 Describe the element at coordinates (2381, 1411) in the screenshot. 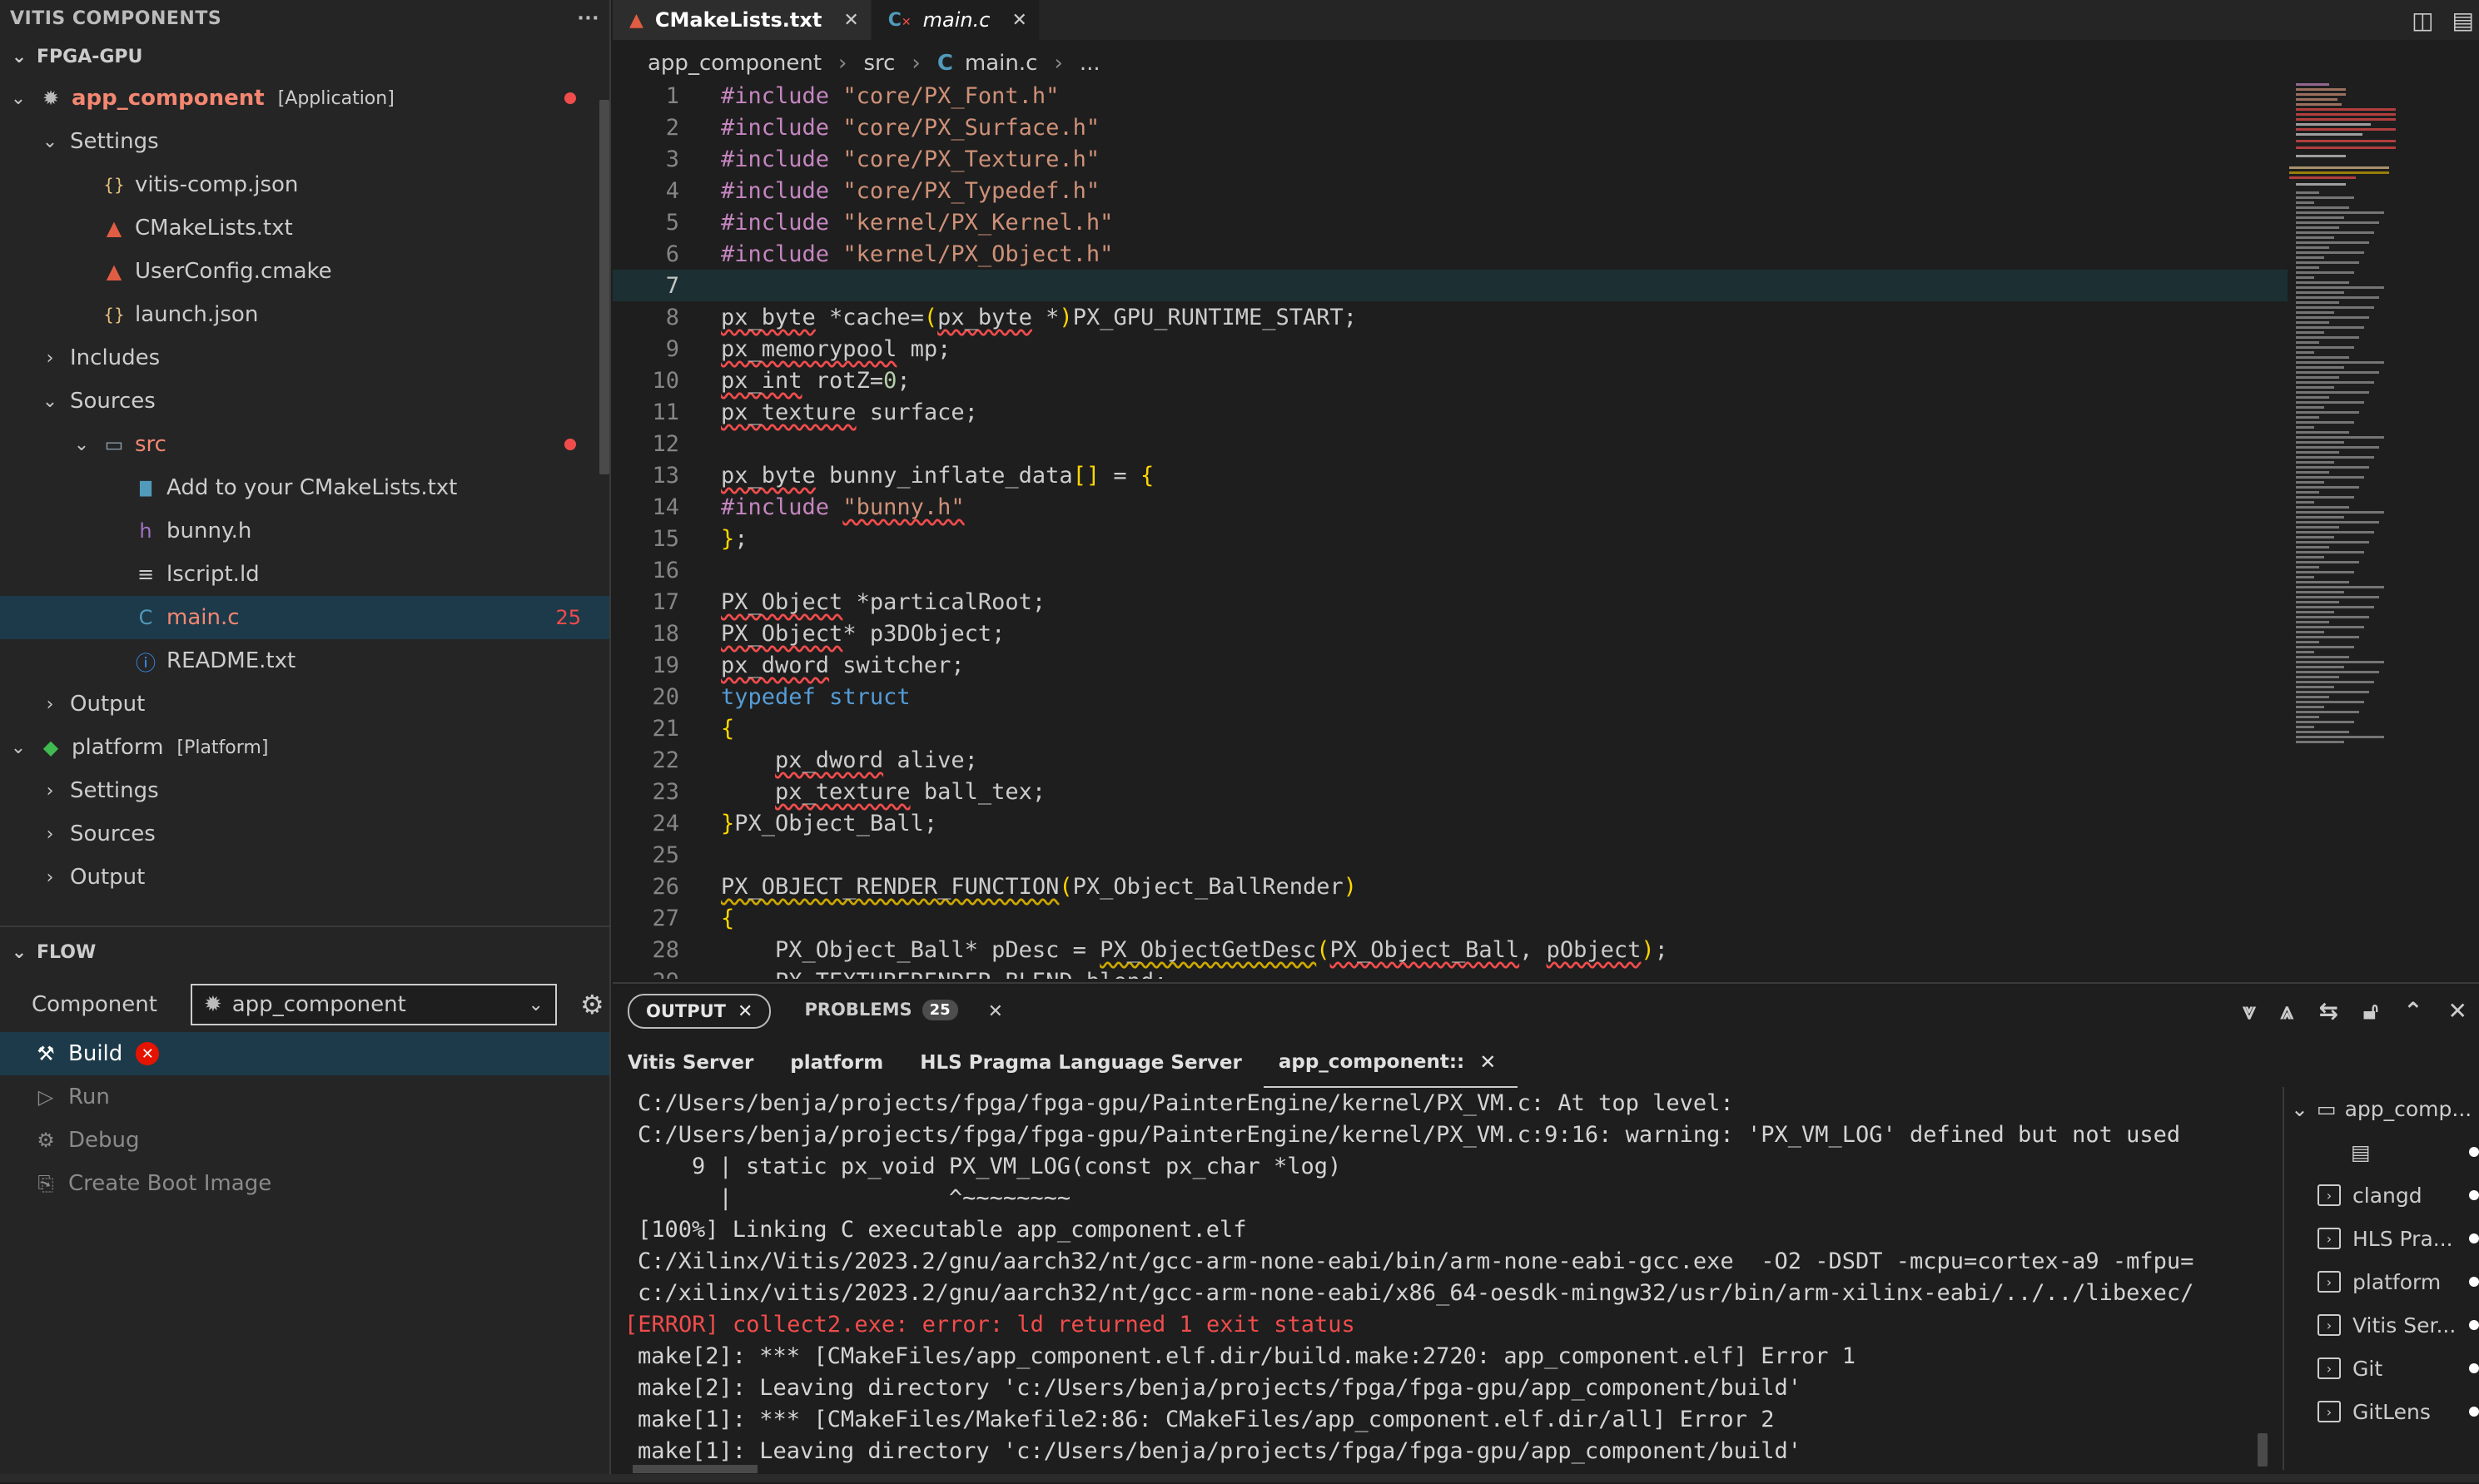

I see `terminal-list-item: › GitLens` at that location.